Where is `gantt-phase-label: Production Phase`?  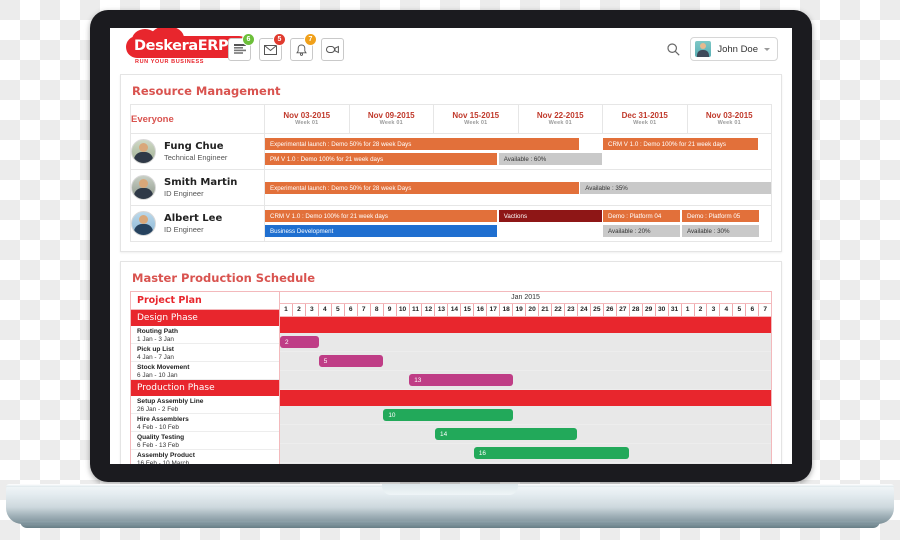
gantt-phase-label: Production Phase is located at coordinates (205, 388).